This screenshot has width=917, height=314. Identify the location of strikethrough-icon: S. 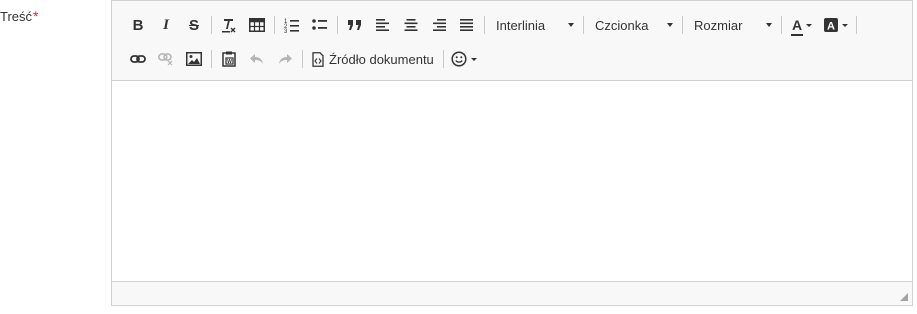
(193, 25).